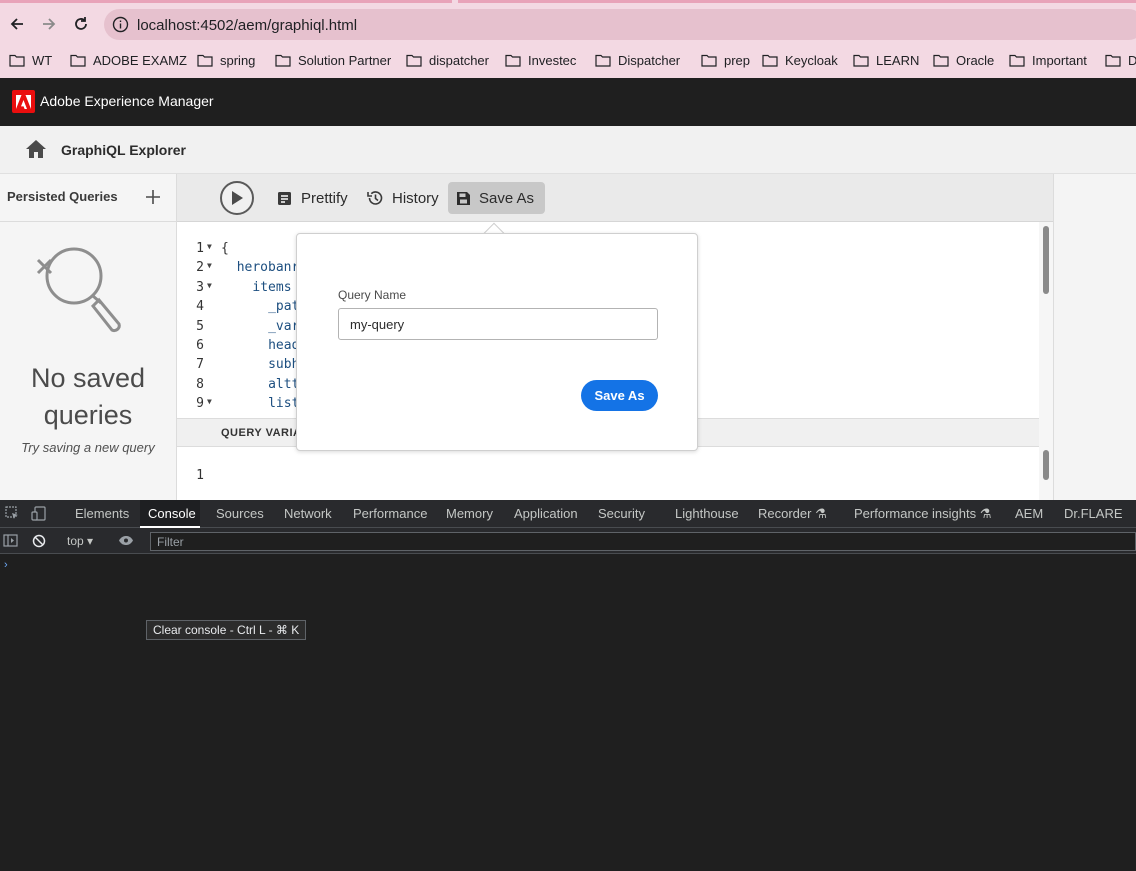  Describe the element at coordinates (126, 540) in the screenshot. I see `live-expression-eye-icon` at that location.